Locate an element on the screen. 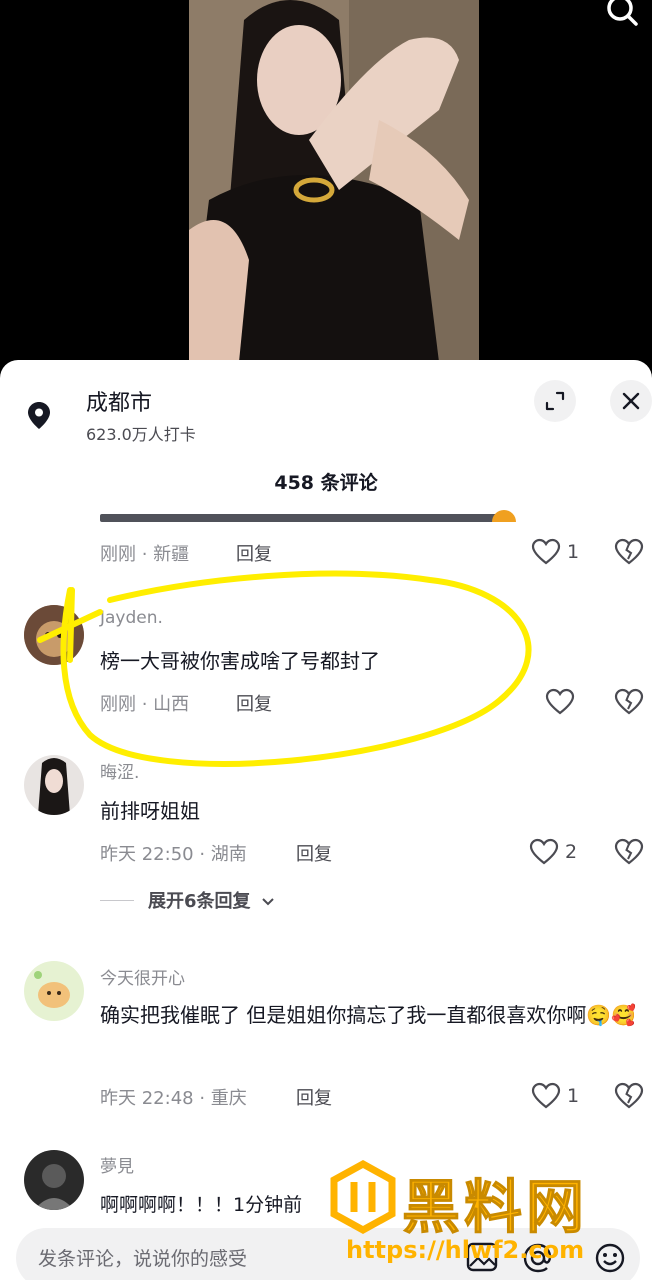 The height and width of the screenshot is (1280, 652). comment-item: Jayden. 榜一大哥被你害成啥了号都封了 刚刚 · 山西 回复 is located at coordinates (326, 660).